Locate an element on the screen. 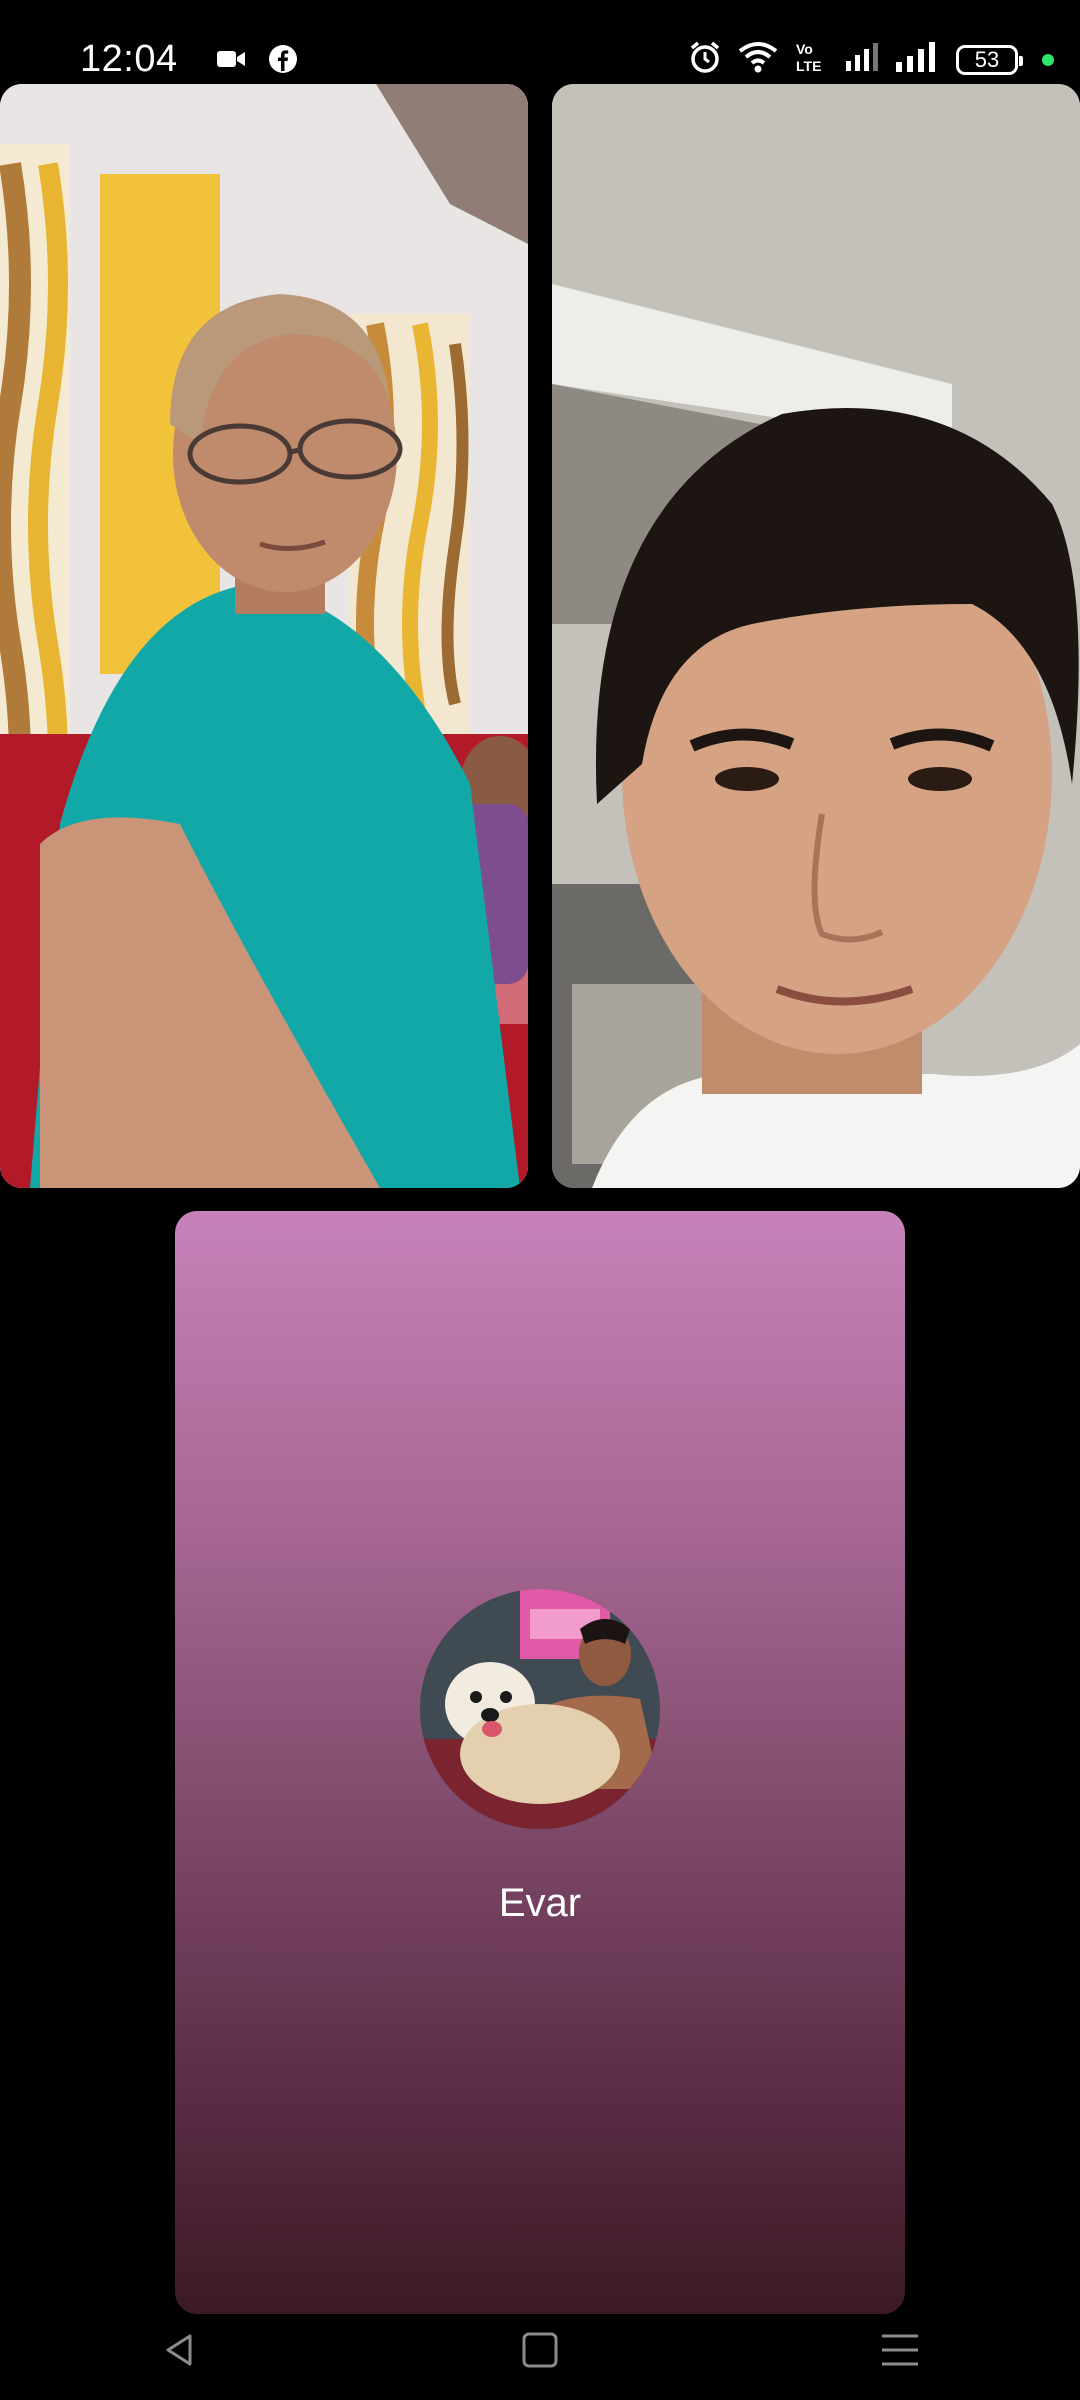  navigation-bar is located at coordinates (540, 2350).